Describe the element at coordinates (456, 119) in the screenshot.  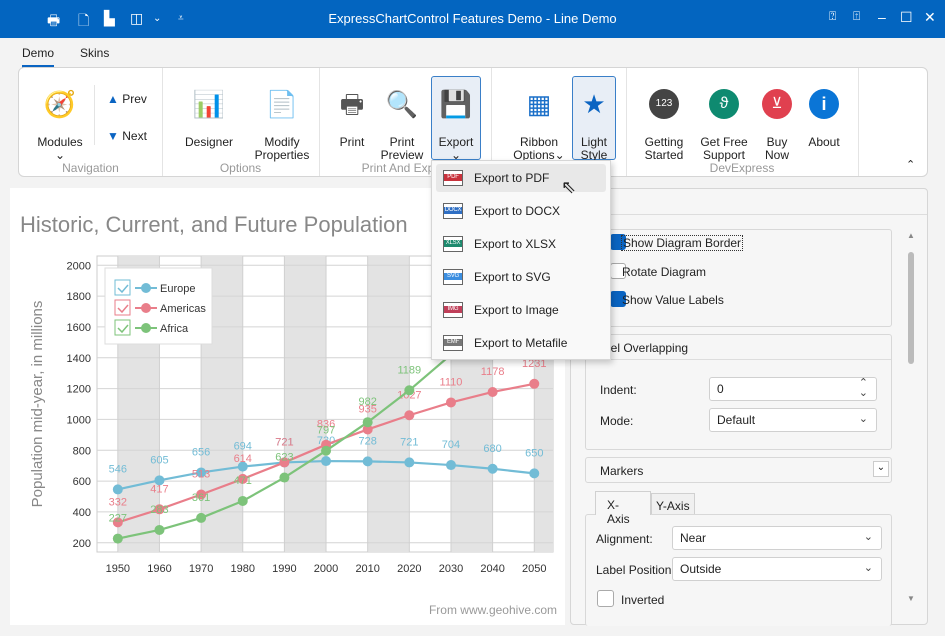
I see `export-button: 💾 Export ⌄` at that location.